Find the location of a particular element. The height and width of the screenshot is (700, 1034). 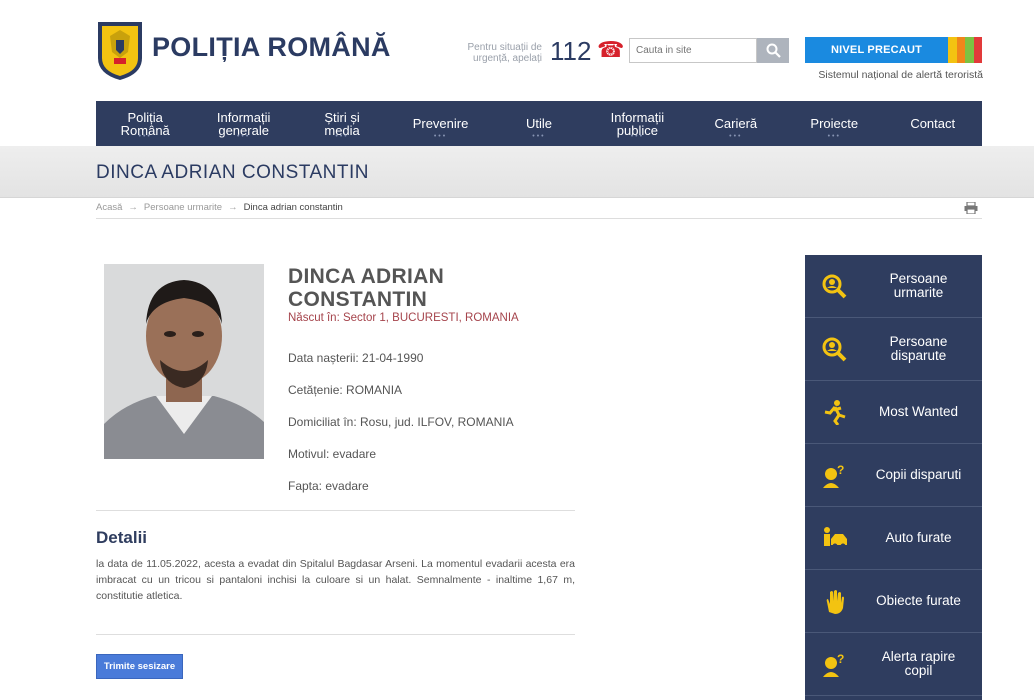

nav-item: Știri și media ••• is located at coordinates (342, 123).